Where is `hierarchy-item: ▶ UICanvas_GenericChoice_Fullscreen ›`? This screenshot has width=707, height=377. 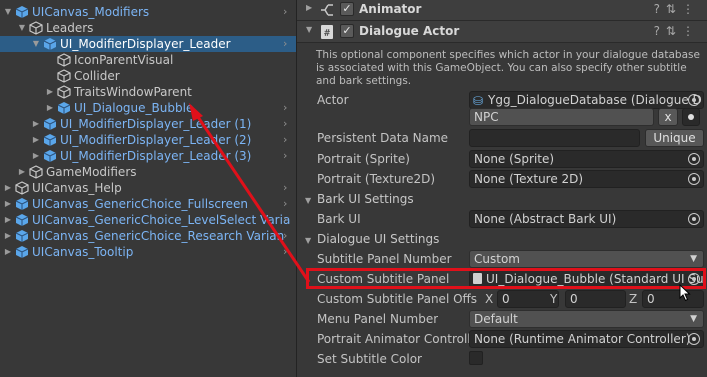
hierarchy-item: ▶ UICanvas_GenericChoice_Fullscreen › is located at coordinates (148, 204).